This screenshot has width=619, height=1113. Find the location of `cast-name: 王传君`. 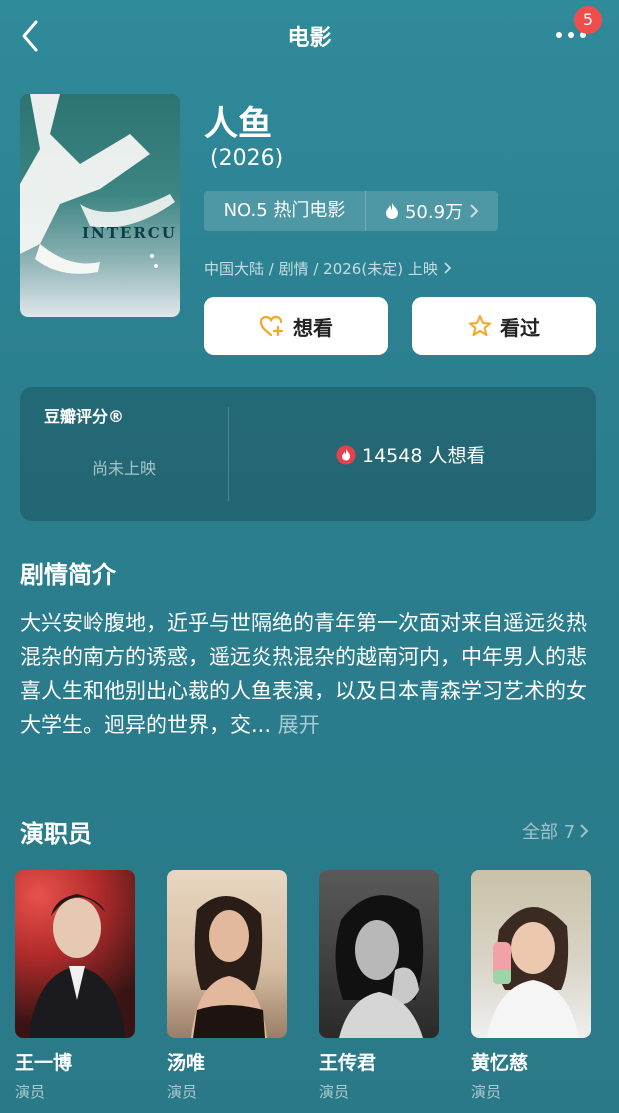

cast-name: 王传君 is located at coordinates (348, 1063).